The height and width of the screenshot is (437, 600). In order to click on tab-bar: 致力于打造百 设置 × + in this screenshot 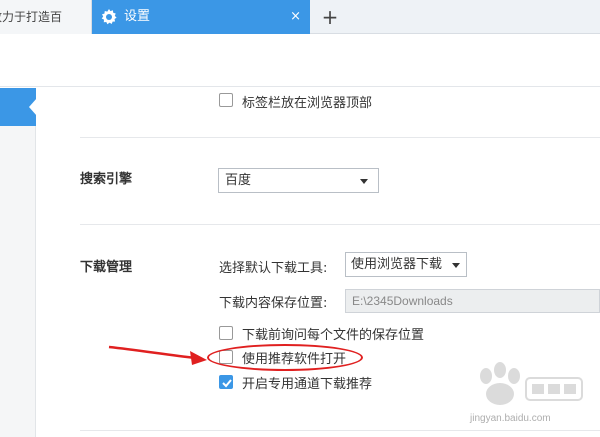, I will do `click(300, 17)`.